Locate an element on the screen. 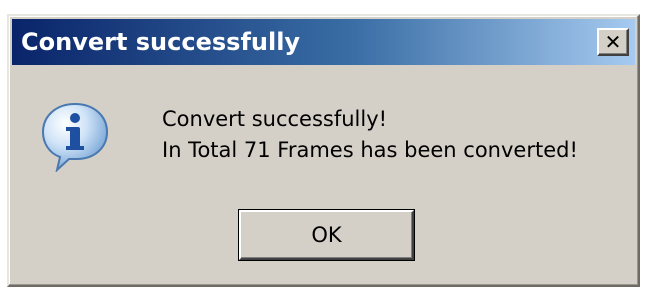 The width and height of the screenshot is (647, 293). message-line-1: Convert successfully! is located at coordinates (275, 119).